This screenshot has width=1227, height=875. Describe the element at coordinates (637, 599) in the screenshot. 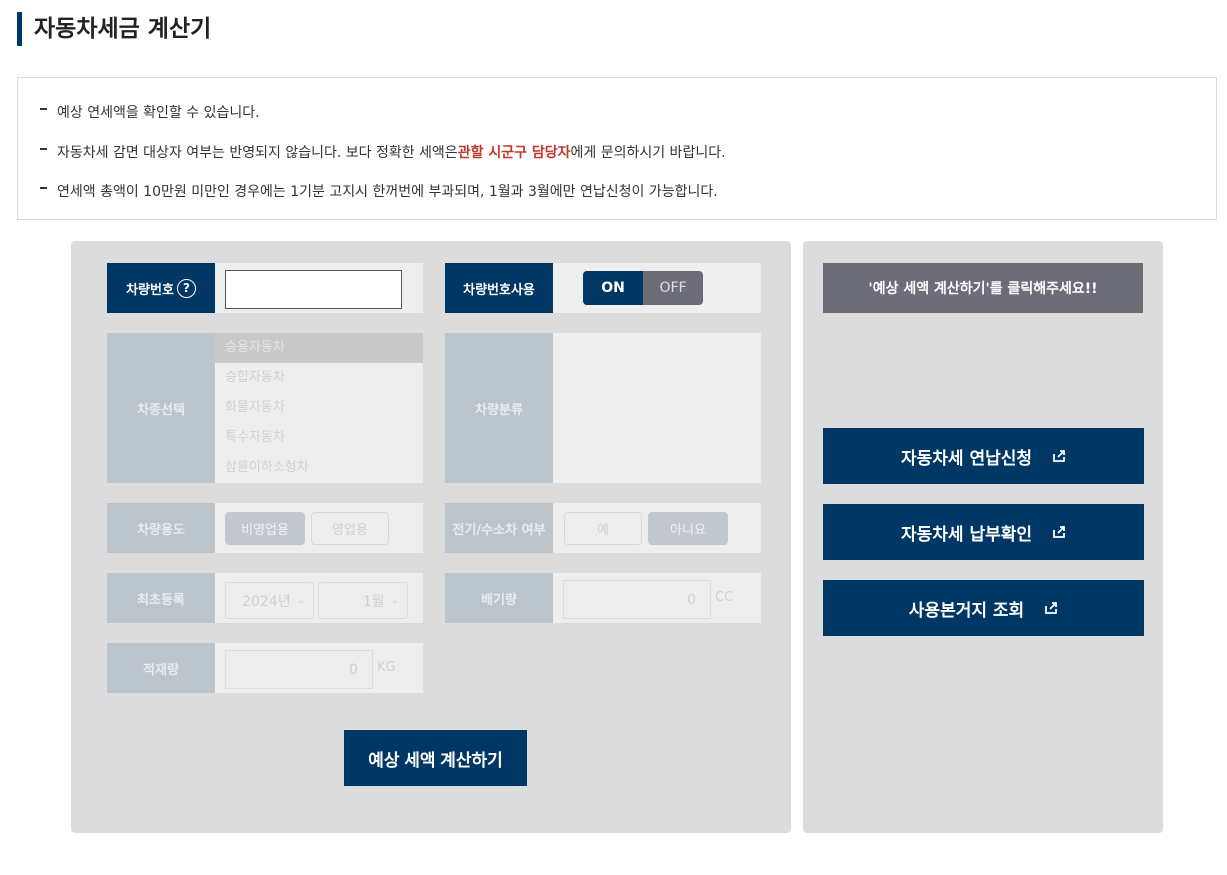

I see `displacement-input: 0` at that location.